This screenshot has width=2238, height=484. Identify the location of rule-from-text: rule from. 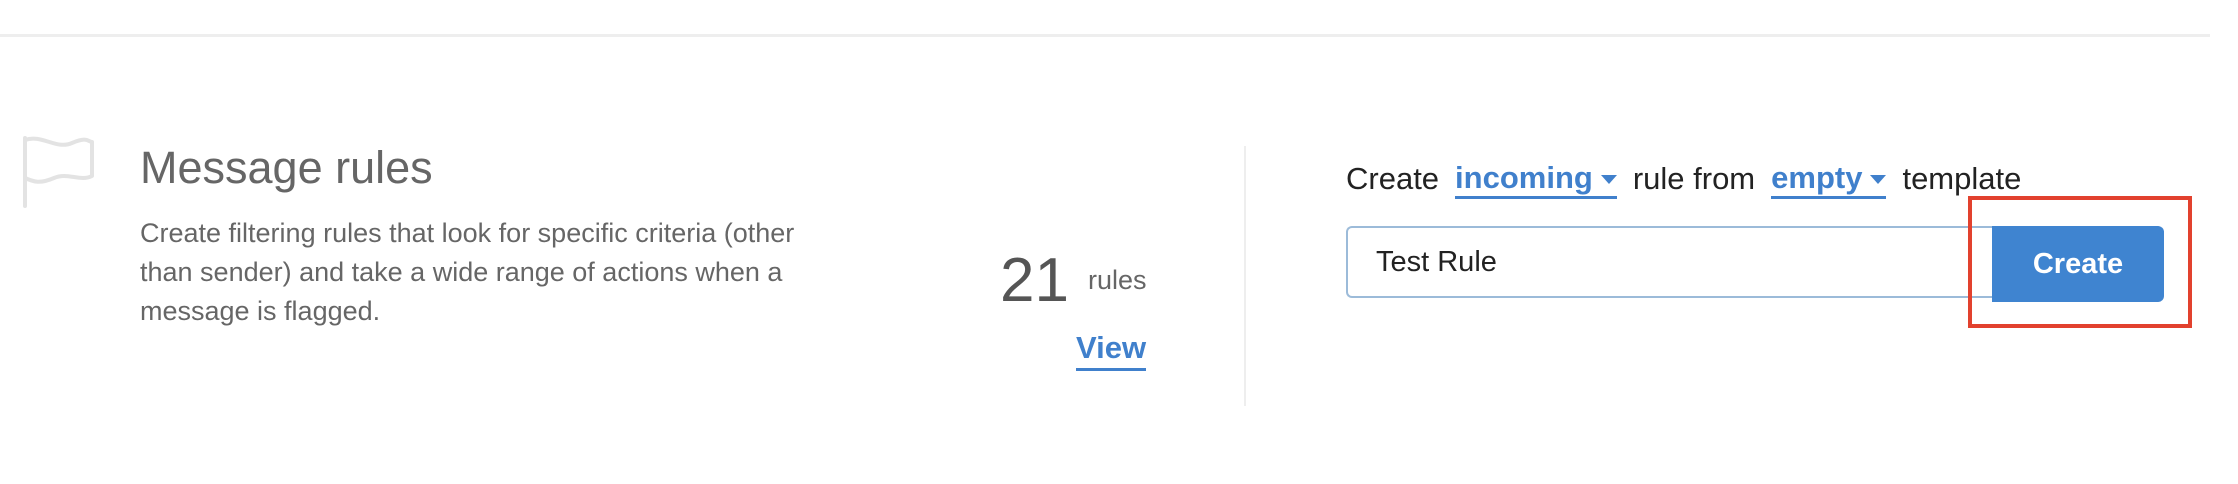
(1694, 178).